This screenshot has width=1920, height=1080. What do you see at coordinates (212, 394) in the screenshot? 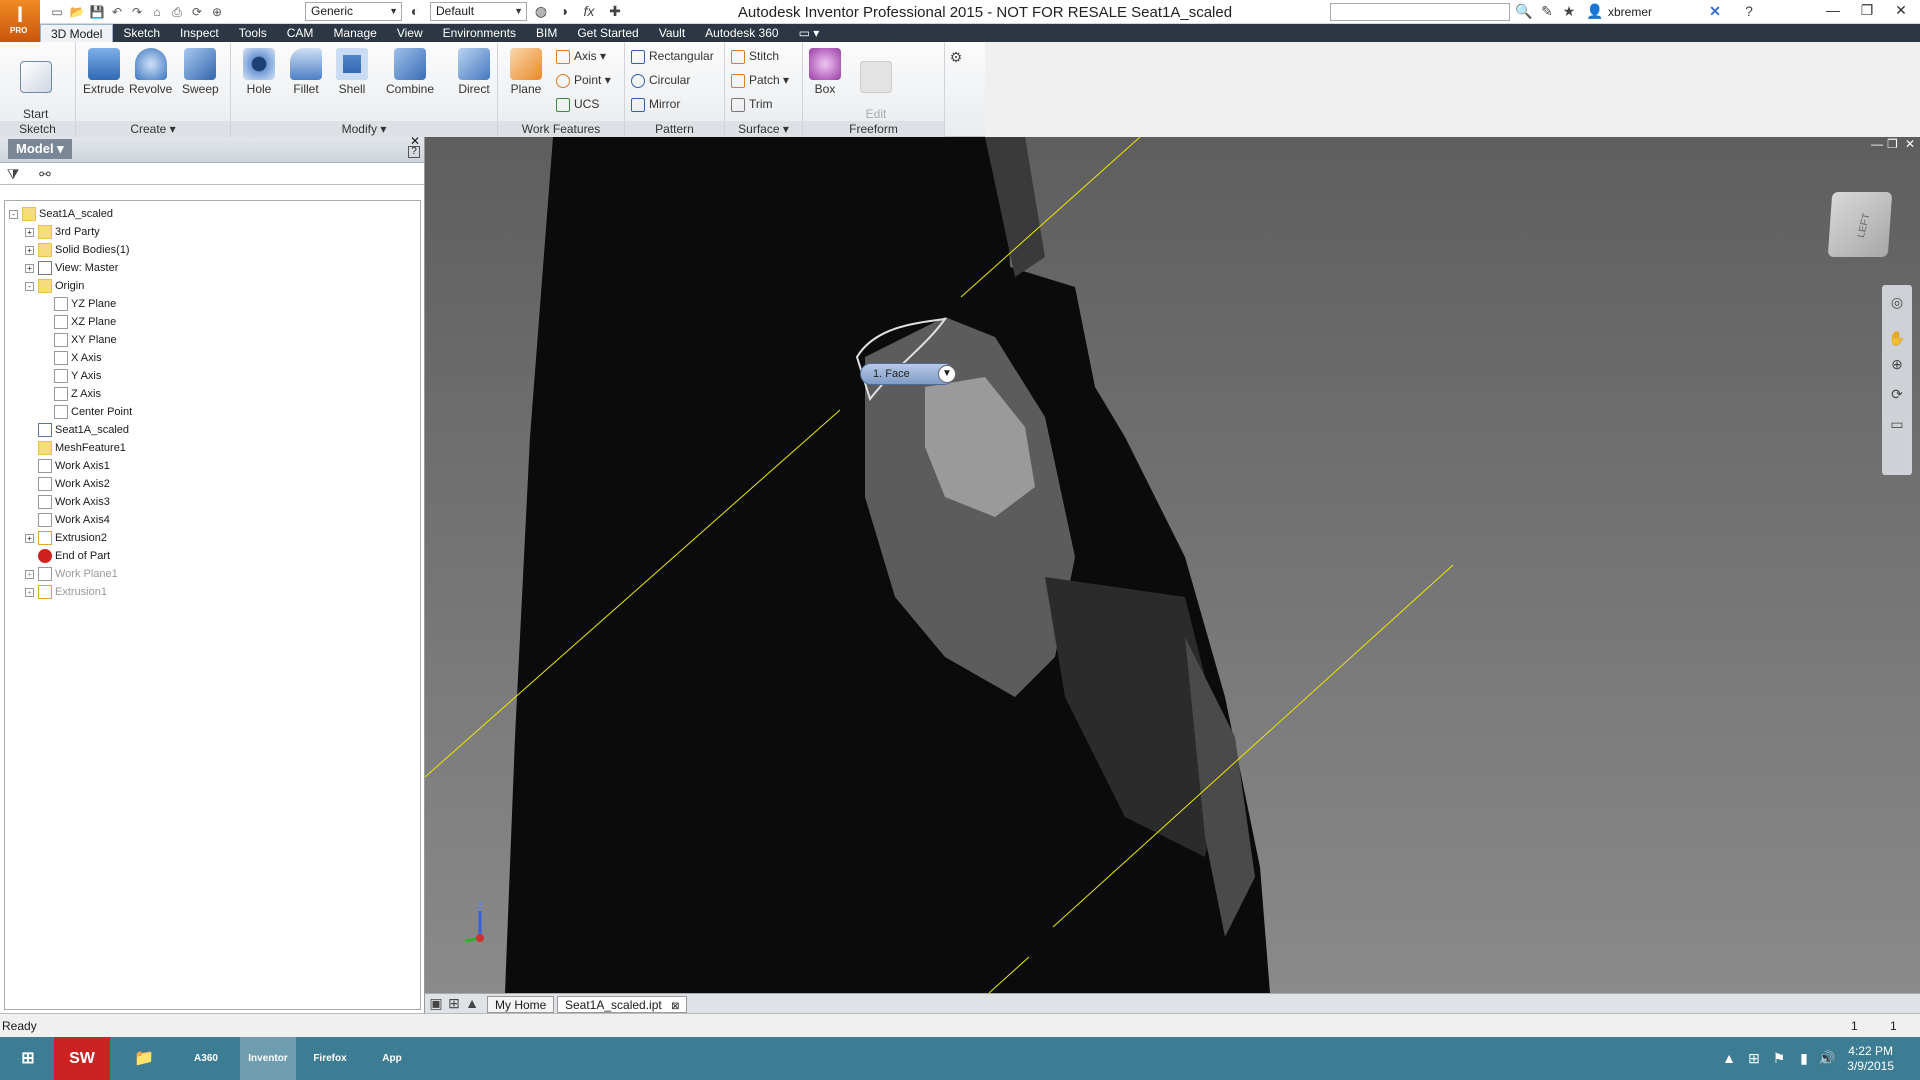
I see `tree-node: Z Axis` at bounding box center [212, 394].